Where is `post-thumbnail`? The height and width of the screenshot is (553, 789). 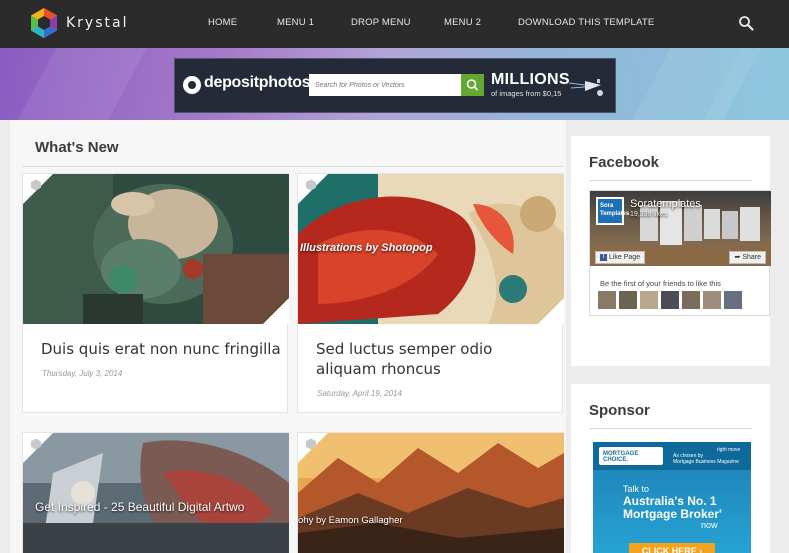
post-thumbnail is located at coordinates (156, 249).